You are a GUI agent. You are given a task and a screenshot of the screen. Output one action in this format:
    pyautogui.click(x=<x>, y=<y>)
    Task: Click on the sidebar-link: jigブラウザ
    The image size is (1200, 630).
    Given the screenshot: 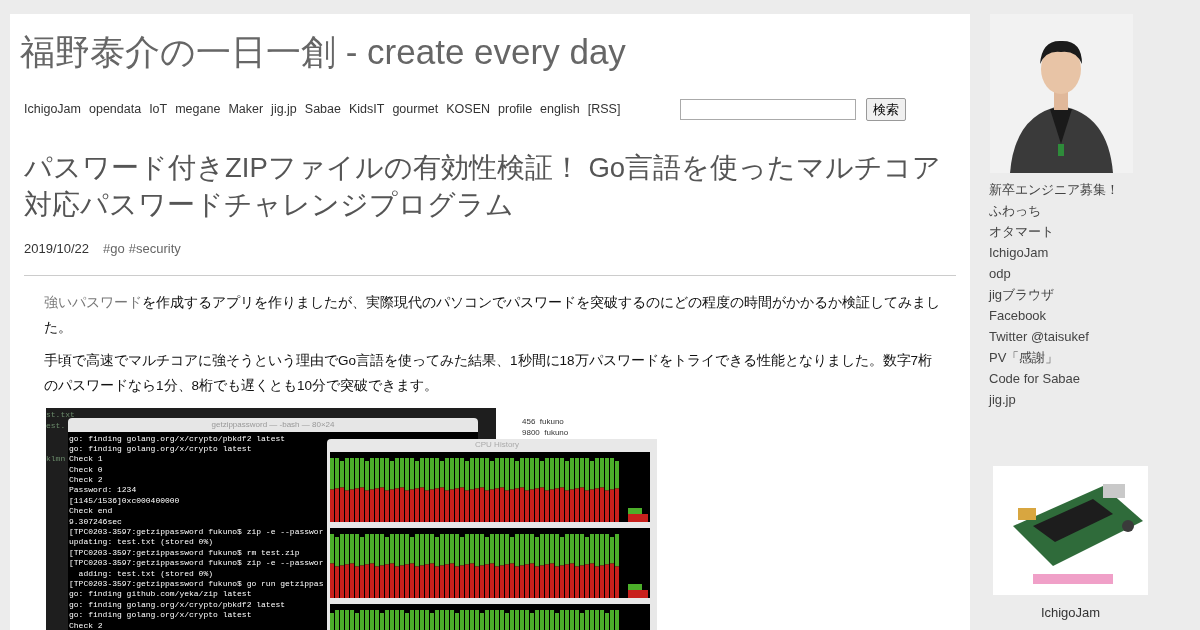 What is the action you would take?
    pyautogui.click(x=1089, y=294)
    